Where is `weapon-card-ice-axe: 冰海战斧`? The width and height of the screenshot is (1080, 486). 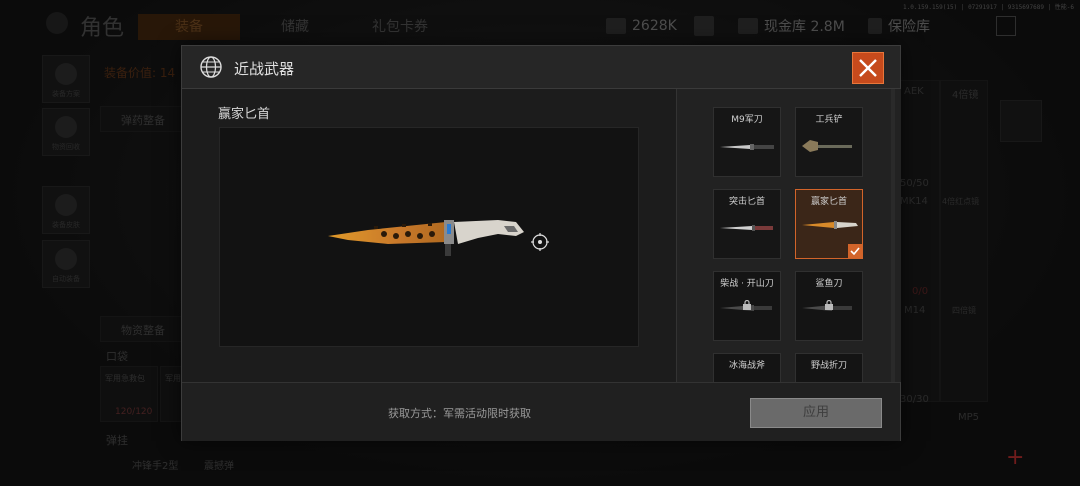
weapon-card-ice-axe: 冰海战斧 is located at coordinates (747, 367).